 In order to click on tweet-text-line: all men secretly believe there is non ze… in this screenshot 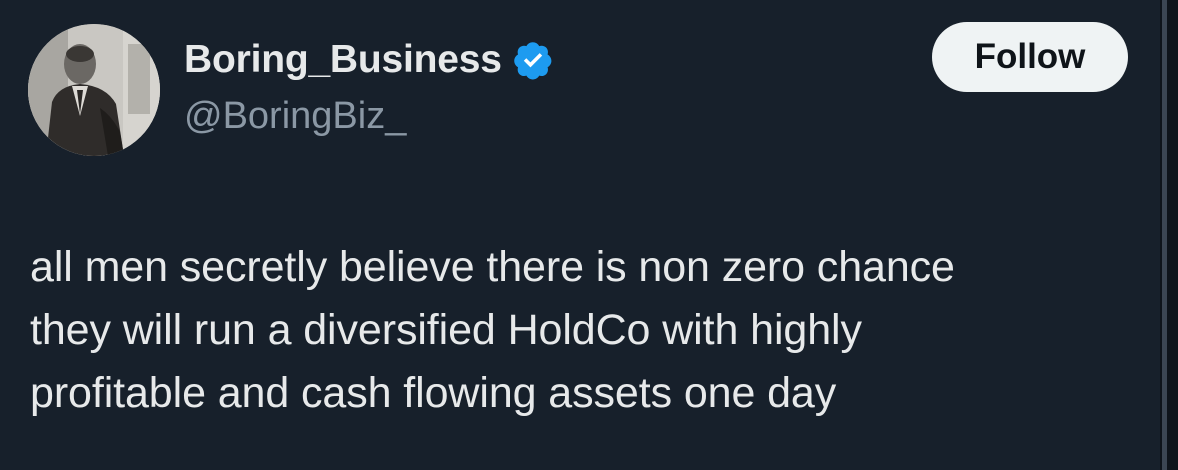, I will do `click(492, 267)`.